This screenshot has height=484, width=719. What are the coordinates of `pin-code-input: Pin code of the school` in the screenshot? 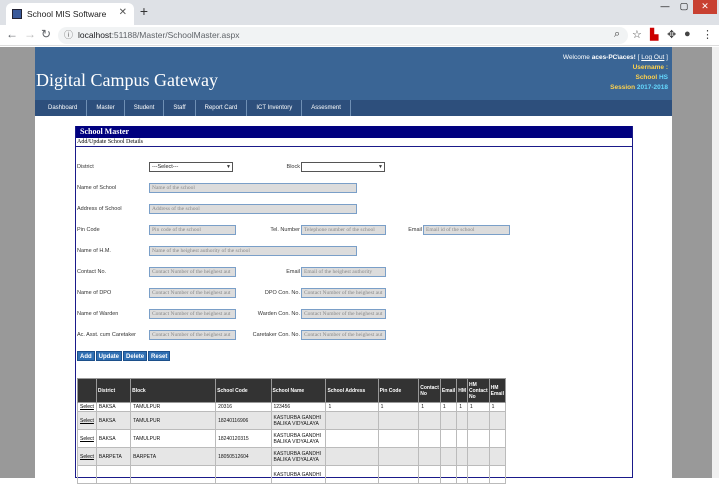 It's located at (192, 230).